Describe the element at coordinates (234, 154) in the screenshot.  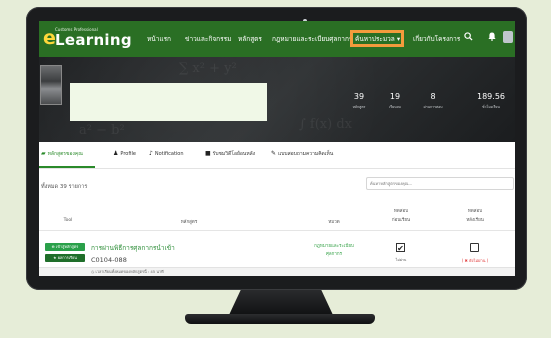
I see `tab-label: รับชมวิดีโอย้อนหลัง` at that location.